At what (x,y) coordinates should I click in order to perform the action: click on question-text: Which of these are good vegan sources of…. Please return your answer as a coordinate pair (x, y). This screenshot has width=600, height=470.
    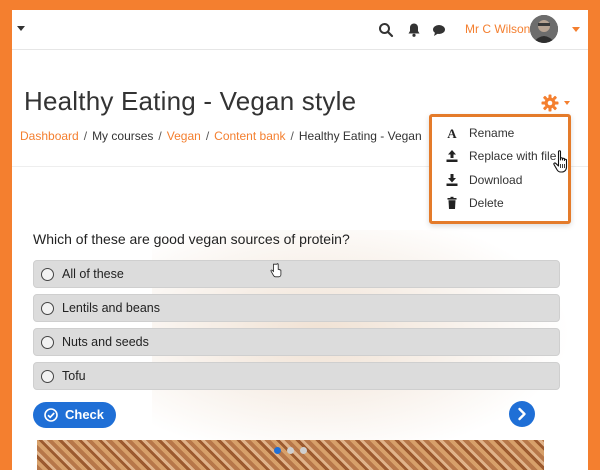
    Looking at the image, I should click on (191, 239).